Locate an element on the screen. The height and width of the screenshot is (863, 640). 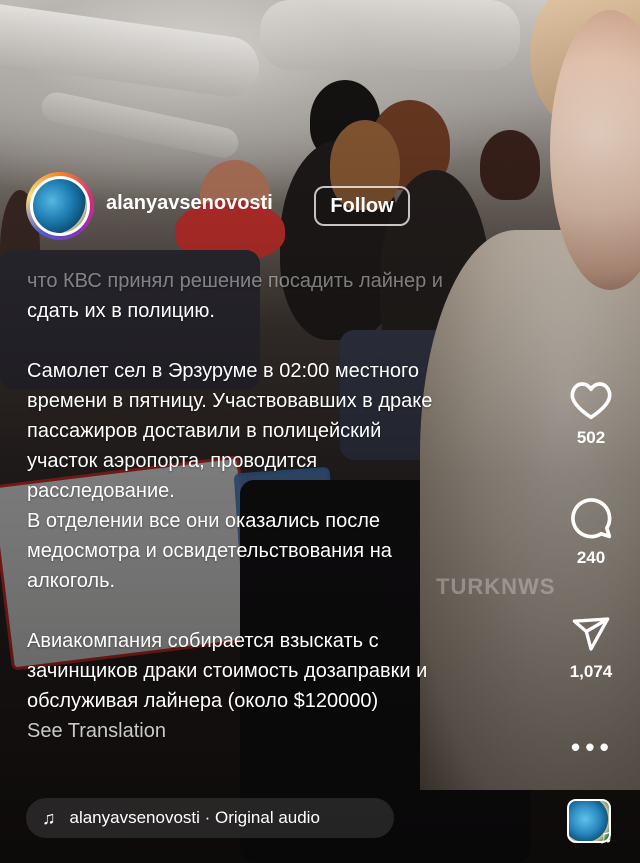
shares-count: 1,074 is located at coordinates (591, 671).